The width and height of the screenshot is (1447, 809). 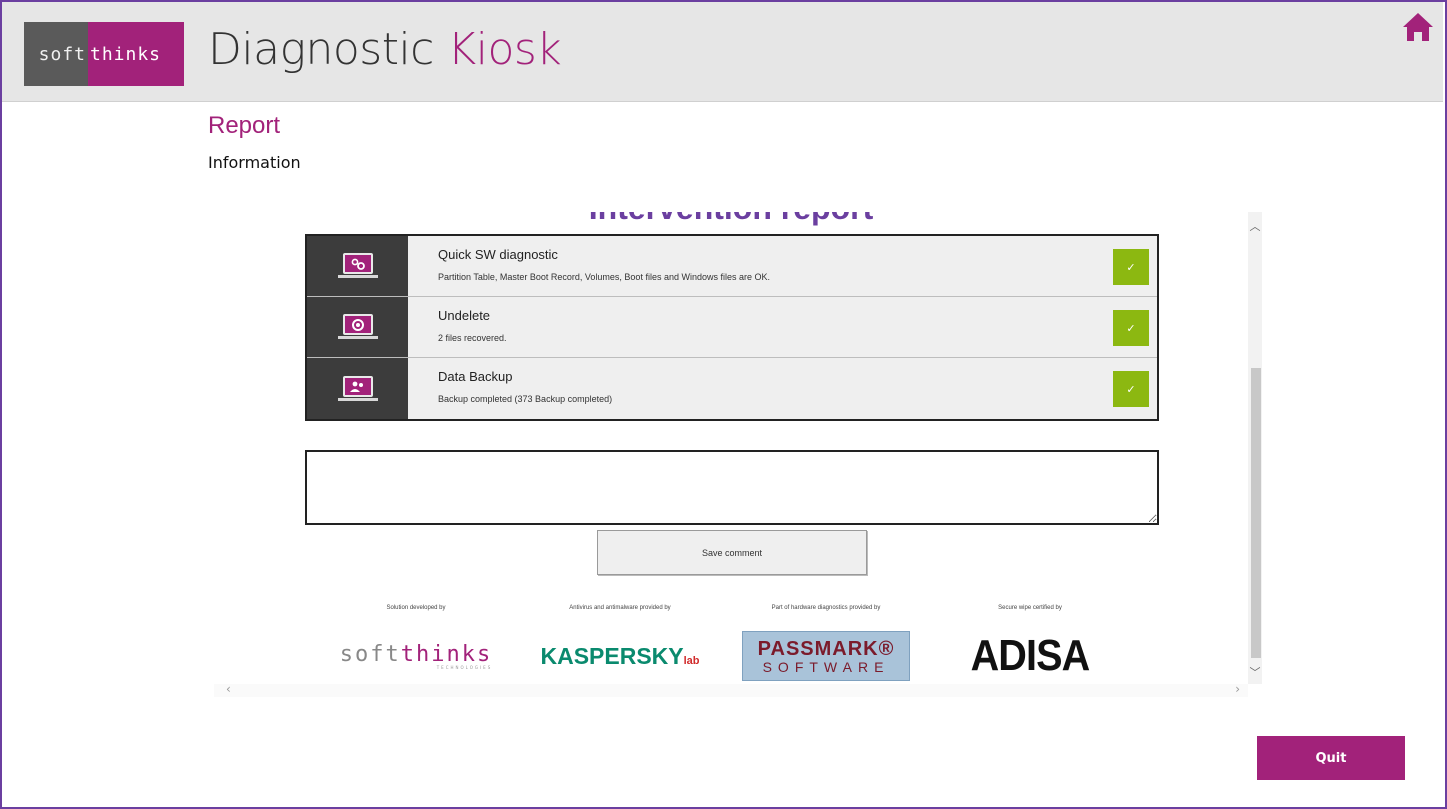 I want to click on vertical-scrollbar: ︿ ﹀, so click(x=1255, y=448).